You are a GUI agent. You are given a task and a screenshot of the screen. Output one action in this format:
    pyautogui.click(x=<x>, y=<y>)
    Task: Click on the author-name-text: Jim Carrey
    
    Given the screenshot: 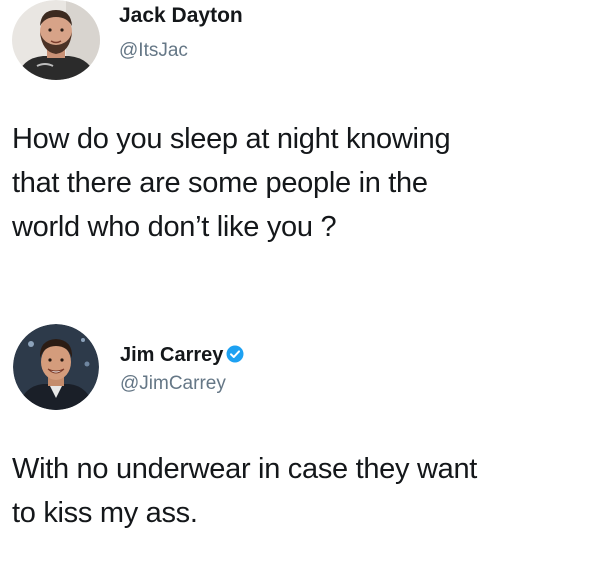 What is the action you would take?
    pyautogui.click(x=171, y=355)
    